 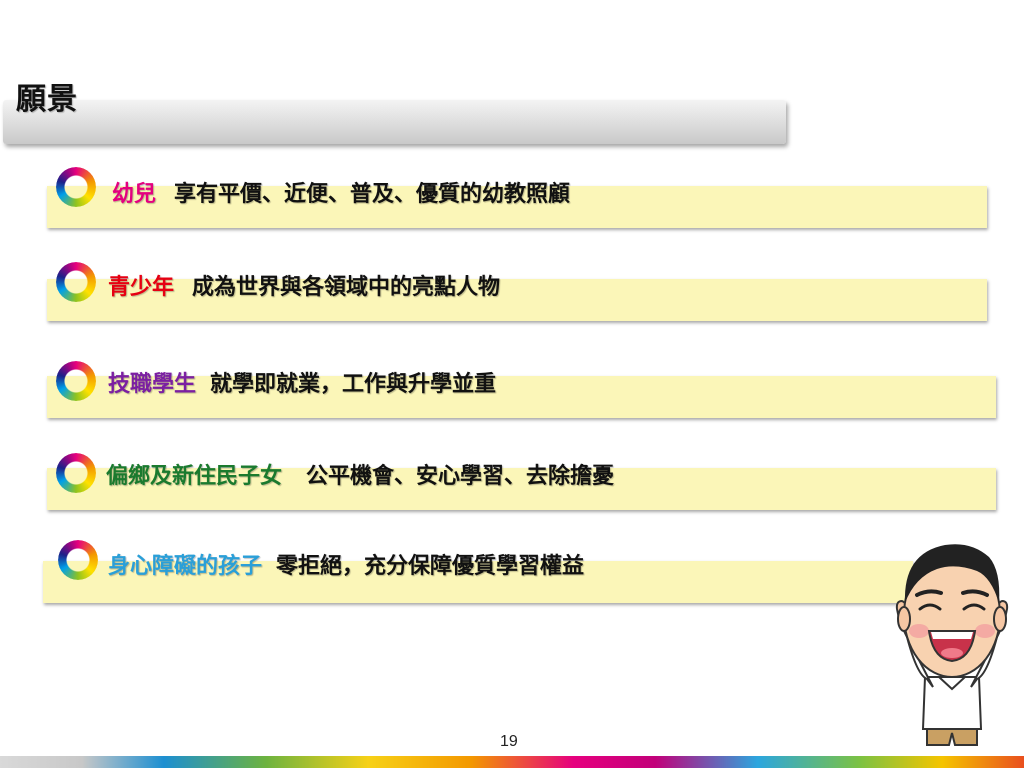 I want to click on row-5-text: 身心障礙的孩子 零拒絕，充分保障優質學習權益, so click(x=346, y=564).